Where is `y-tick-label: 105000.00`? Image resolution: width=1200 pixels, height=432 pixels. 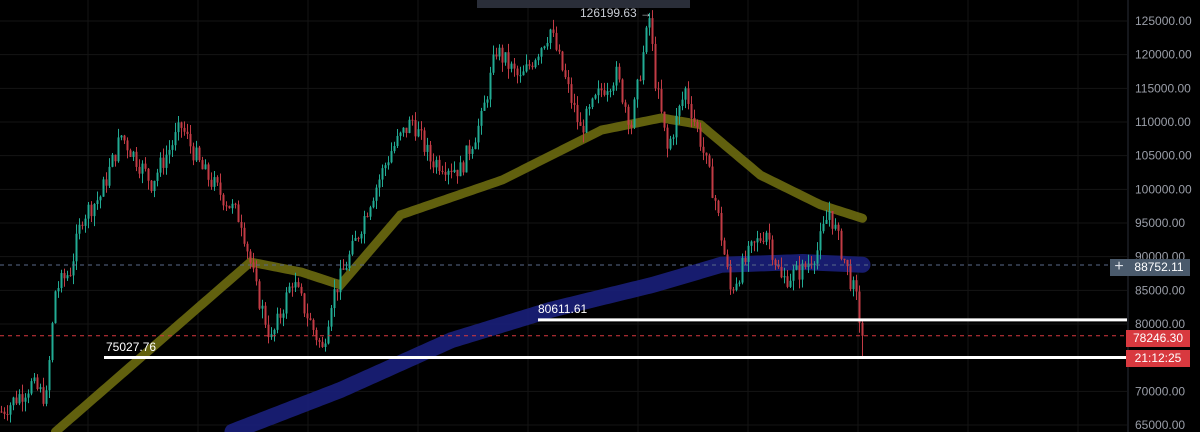 y-tick-label: 105000.00 is located at coordinates (1163, 156).